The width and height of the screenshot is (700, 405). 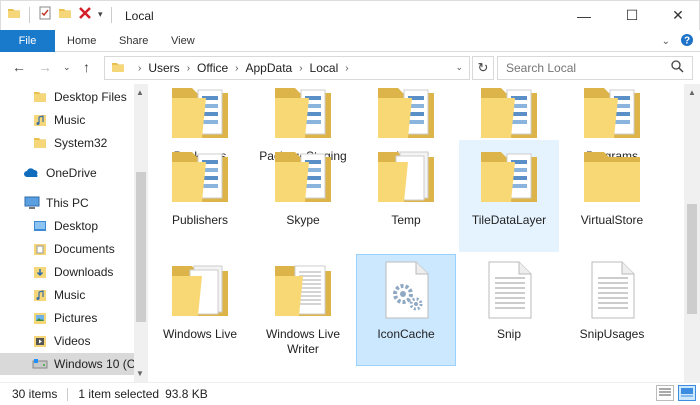 What do you see at coordinates (612, 298) in the screenshot?
I see `file-item-snipusages: SnipUsages` at bounding box center [612, 298].